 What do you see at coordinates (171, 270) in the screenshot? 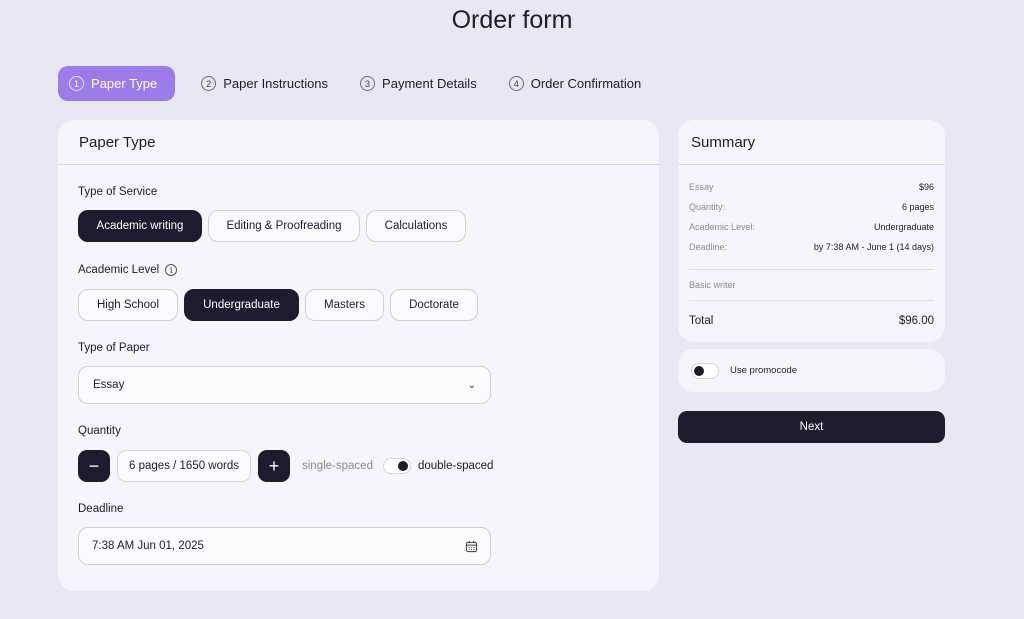
I see `info-icon: i` at bounding box center [171, 270].